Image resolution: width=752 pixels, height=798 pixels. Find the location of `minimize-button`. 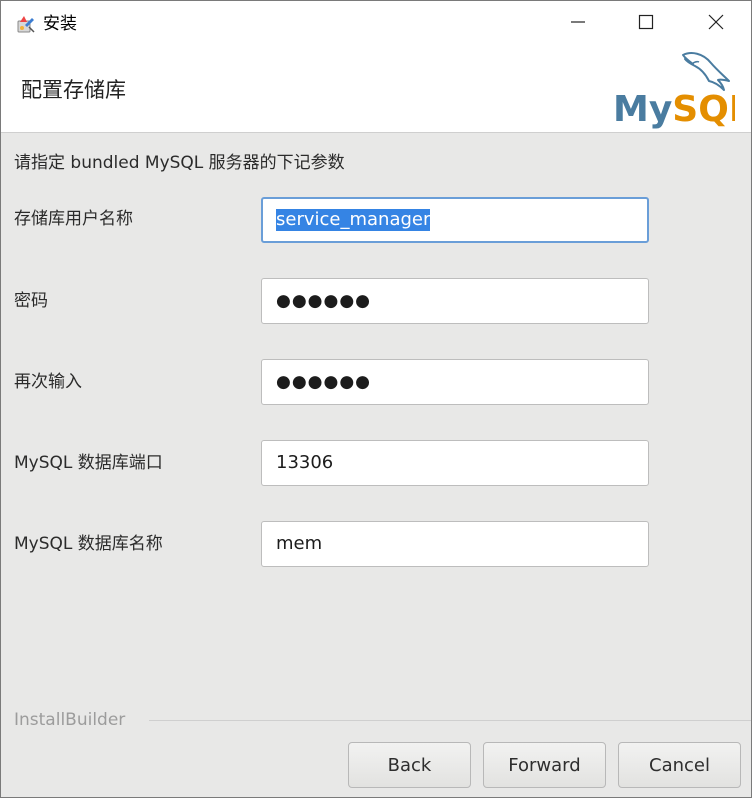

minimize-button is located at coordinates (578, 24).